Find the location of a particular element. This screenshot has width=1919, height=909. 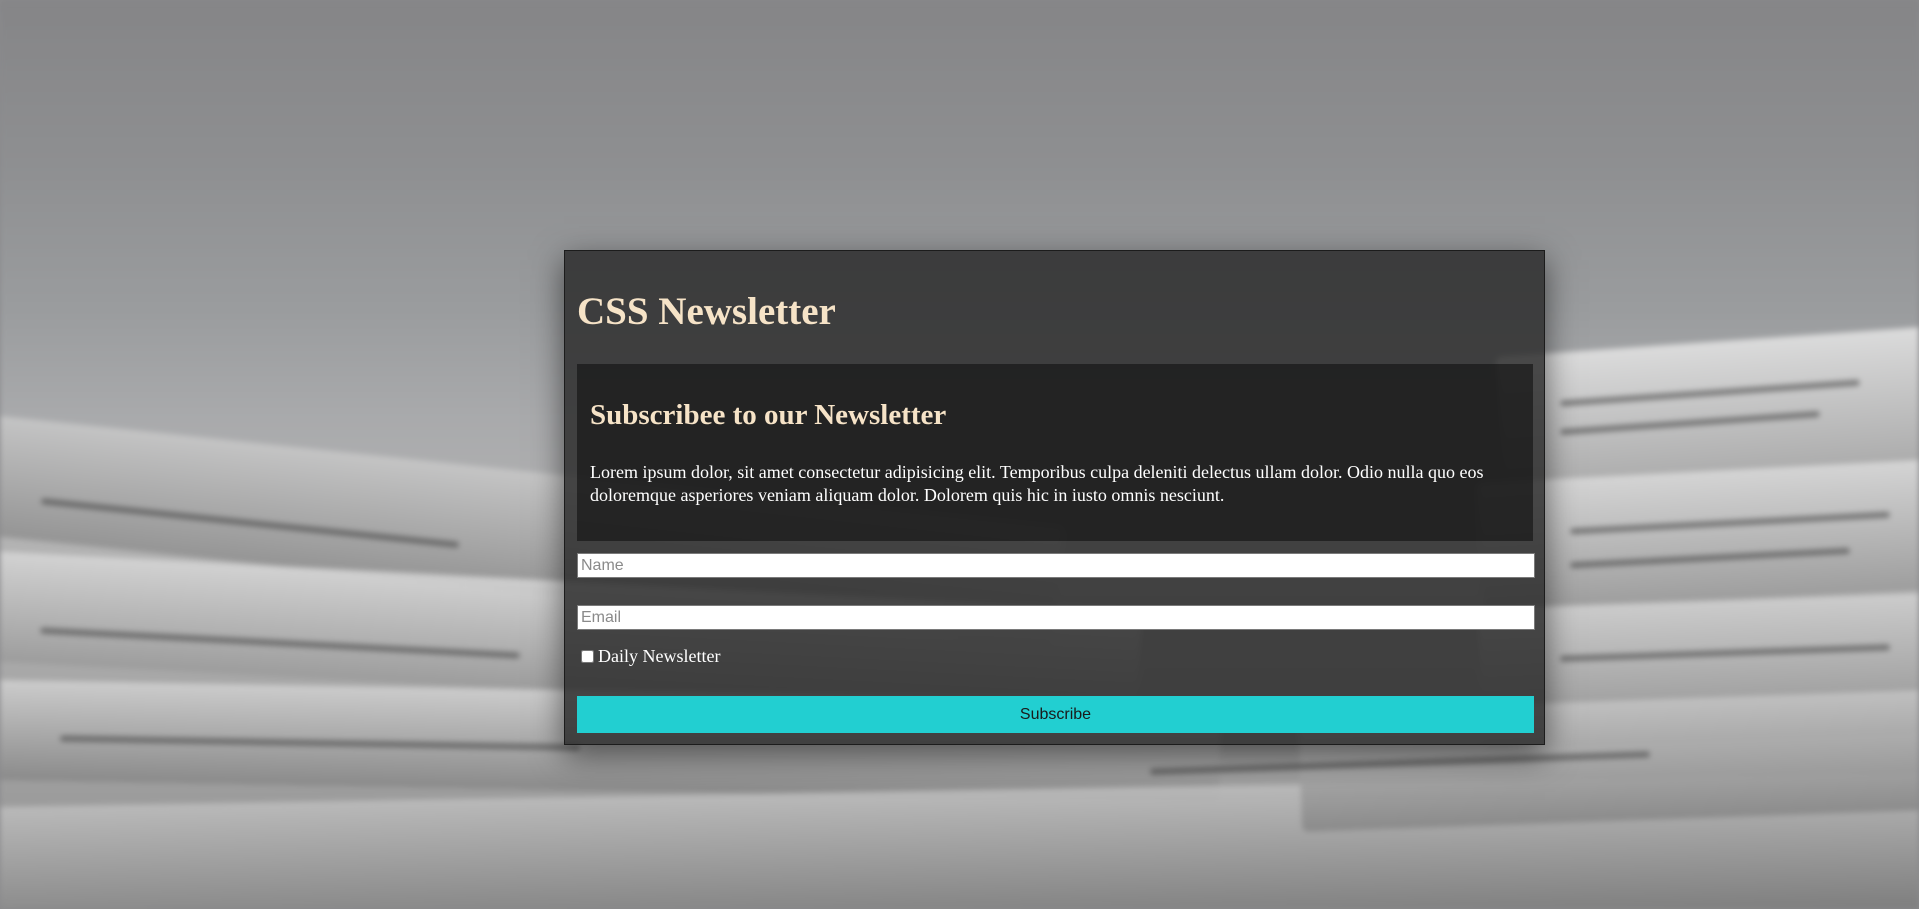

email-input is located at coordinates (1056, 617).